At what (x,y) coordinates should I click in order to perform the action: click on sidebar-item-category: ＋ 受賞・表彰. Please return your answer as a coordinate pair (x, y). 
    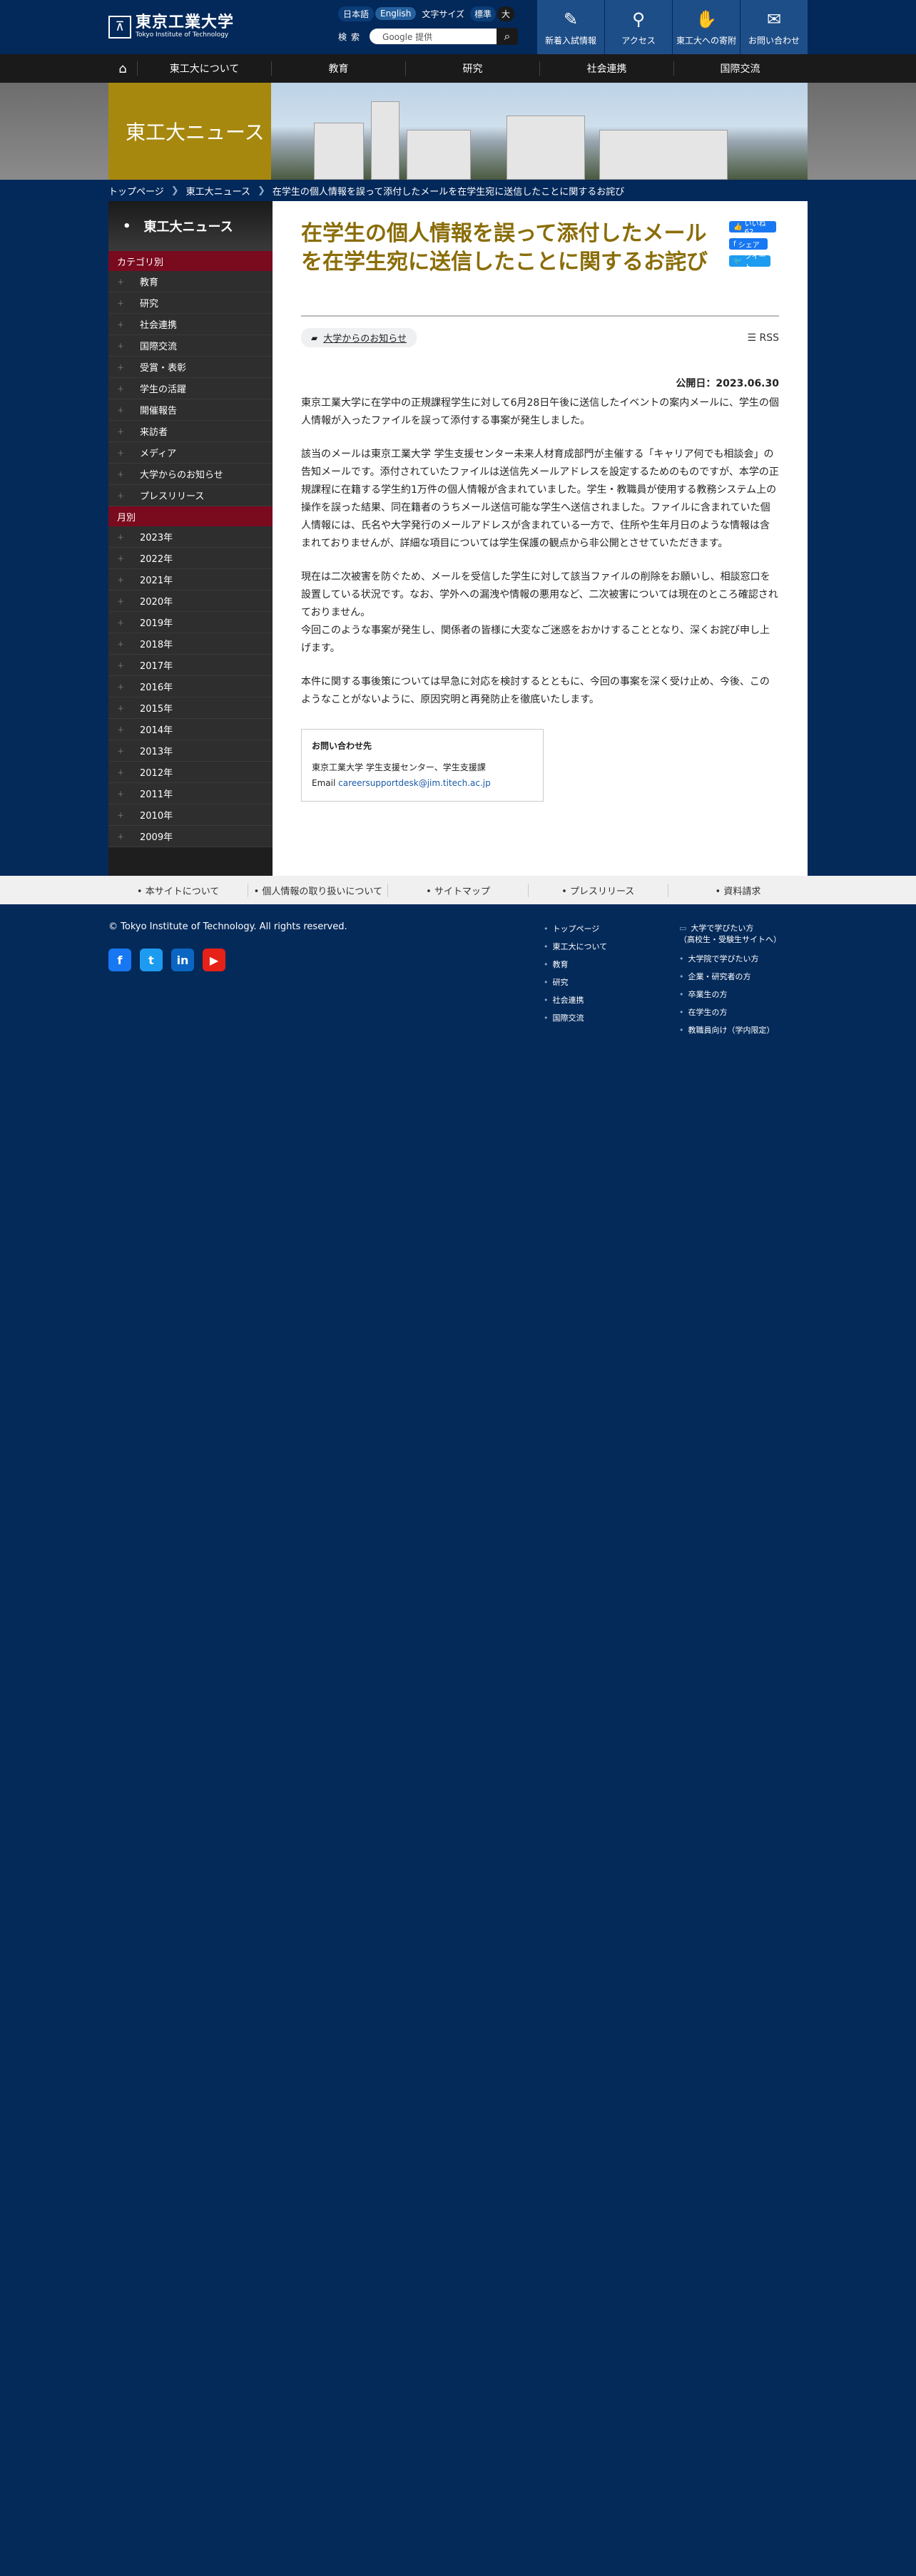
    Looking at the image, I should click on (190, 367).